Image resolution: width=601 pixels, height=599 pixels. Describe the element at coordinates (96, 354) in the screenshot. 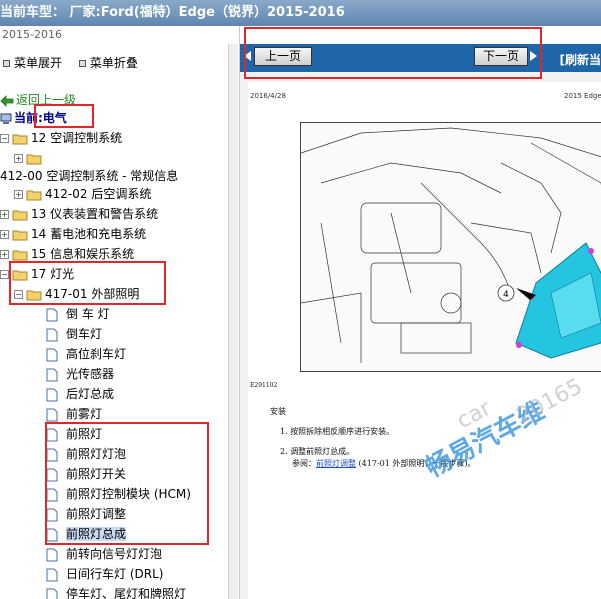

I see `tree-leaf-label: 高位刹车灯` at that location.